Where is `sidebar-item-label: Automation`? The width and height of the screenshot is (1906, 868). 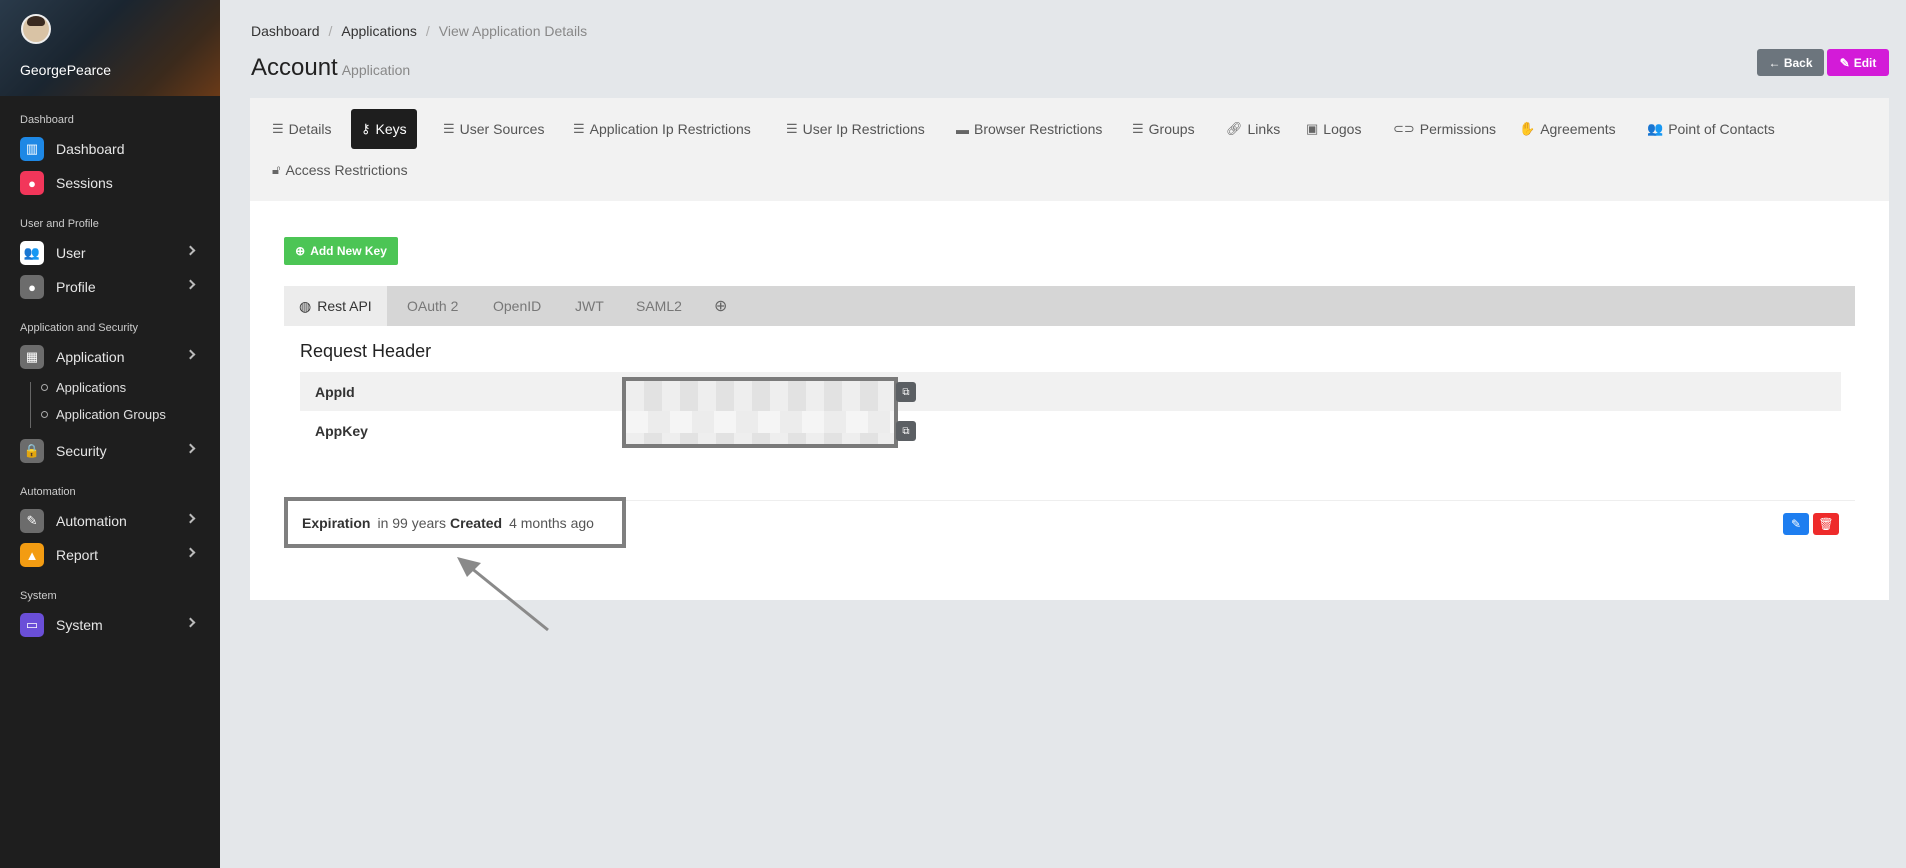 sidebar-item-label: Automation is located at coordinates (91, 521).